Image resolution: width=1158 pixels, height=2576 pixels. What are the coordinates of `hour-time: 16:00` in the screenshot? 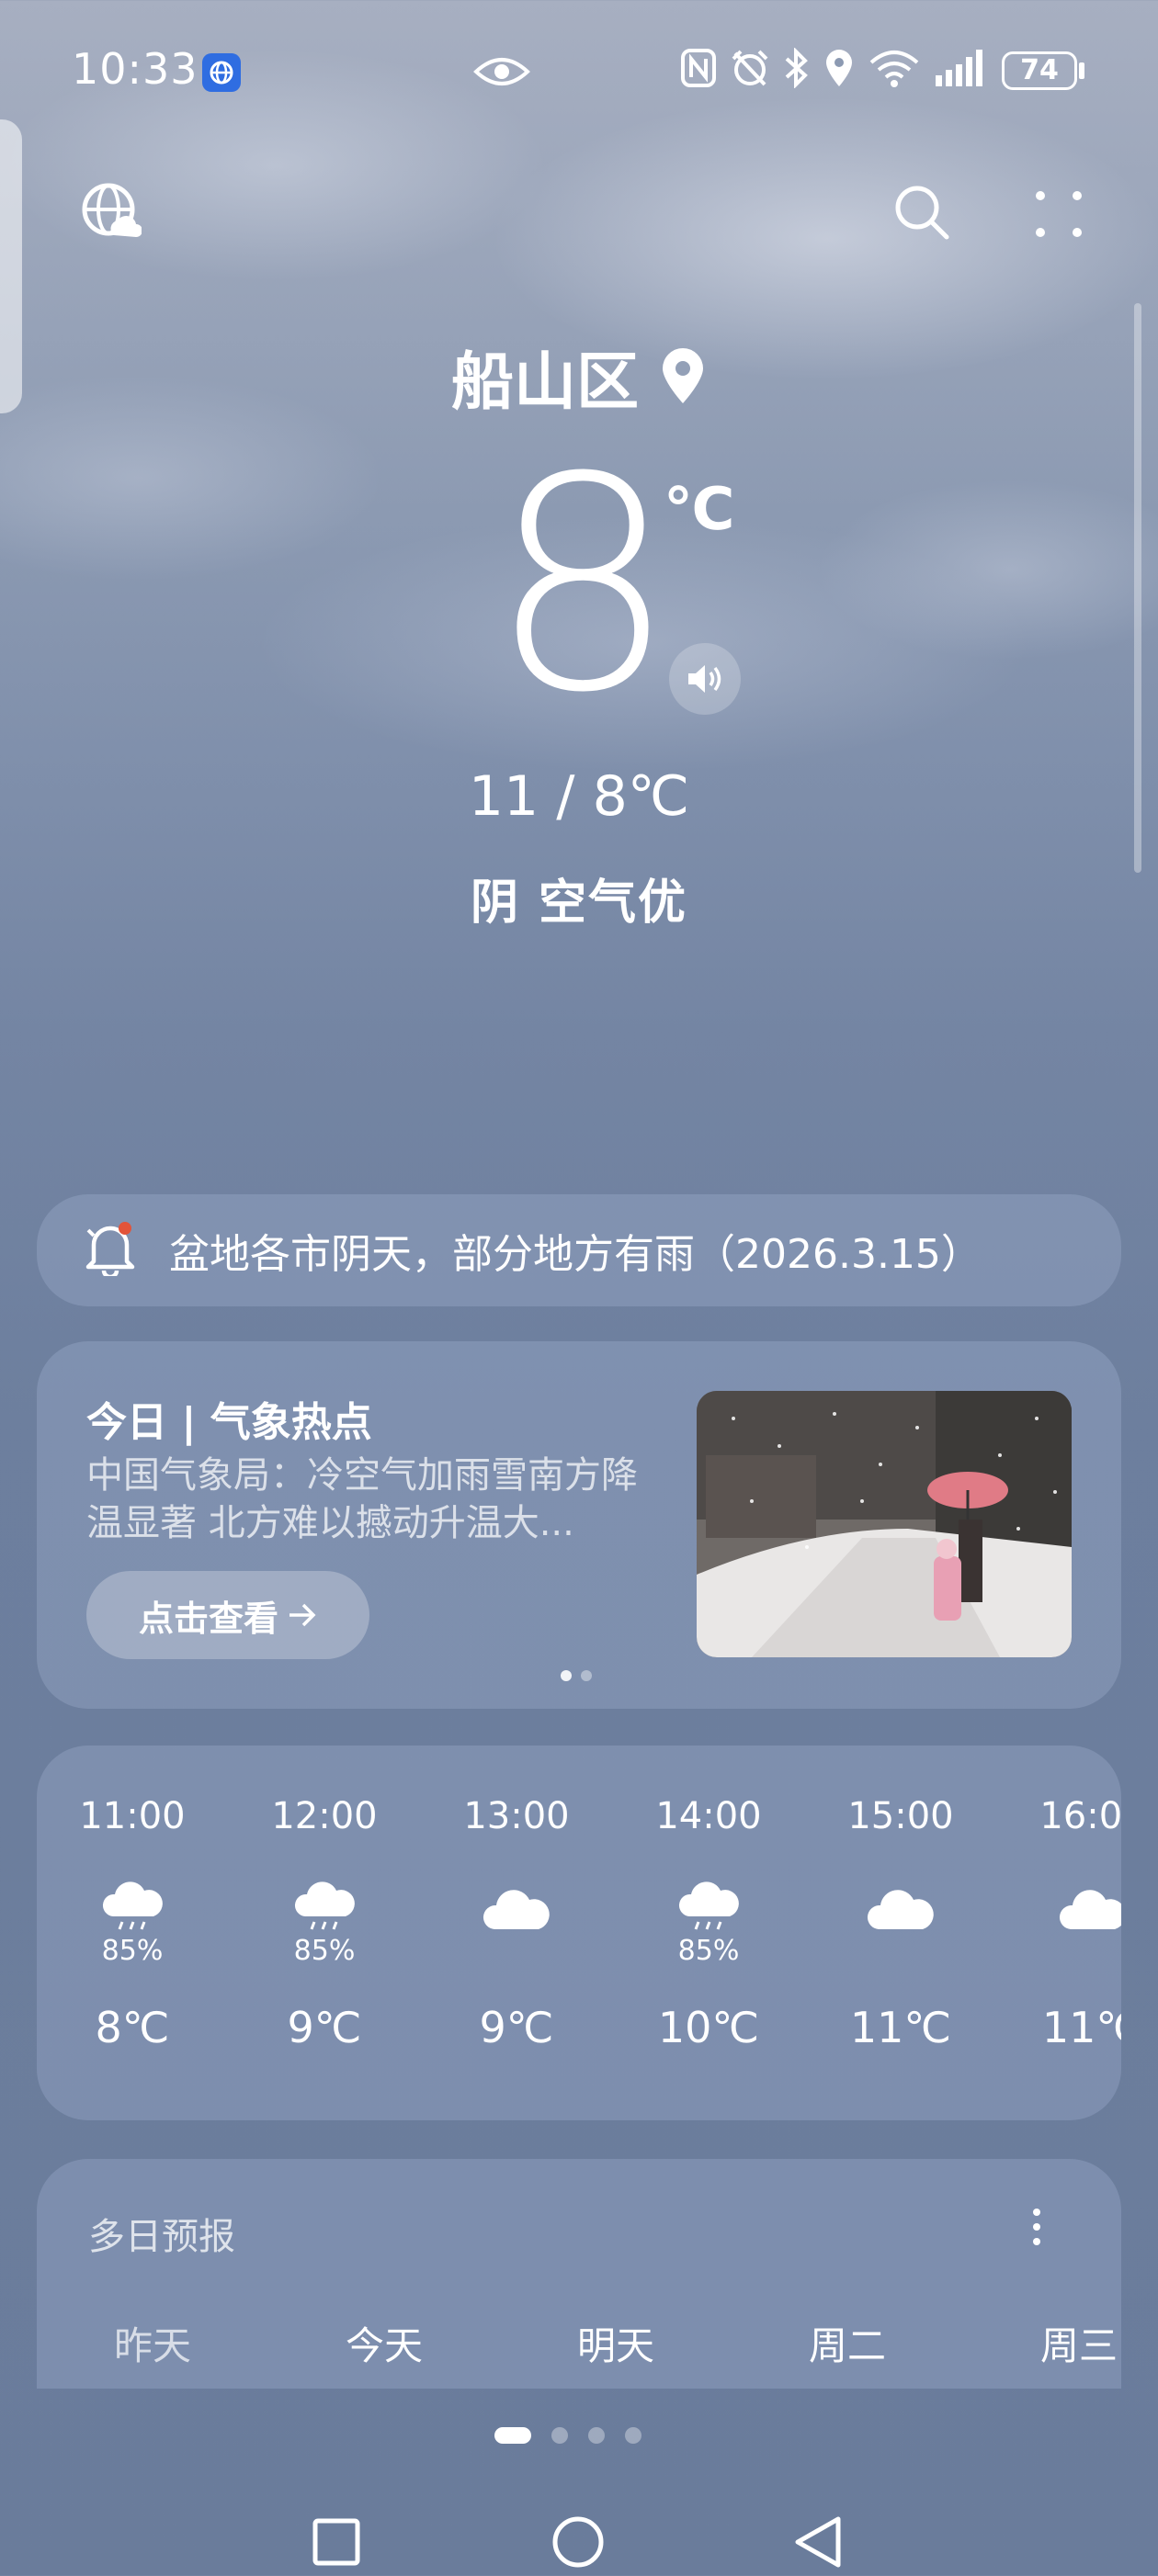 It's located at (1080, 1816).